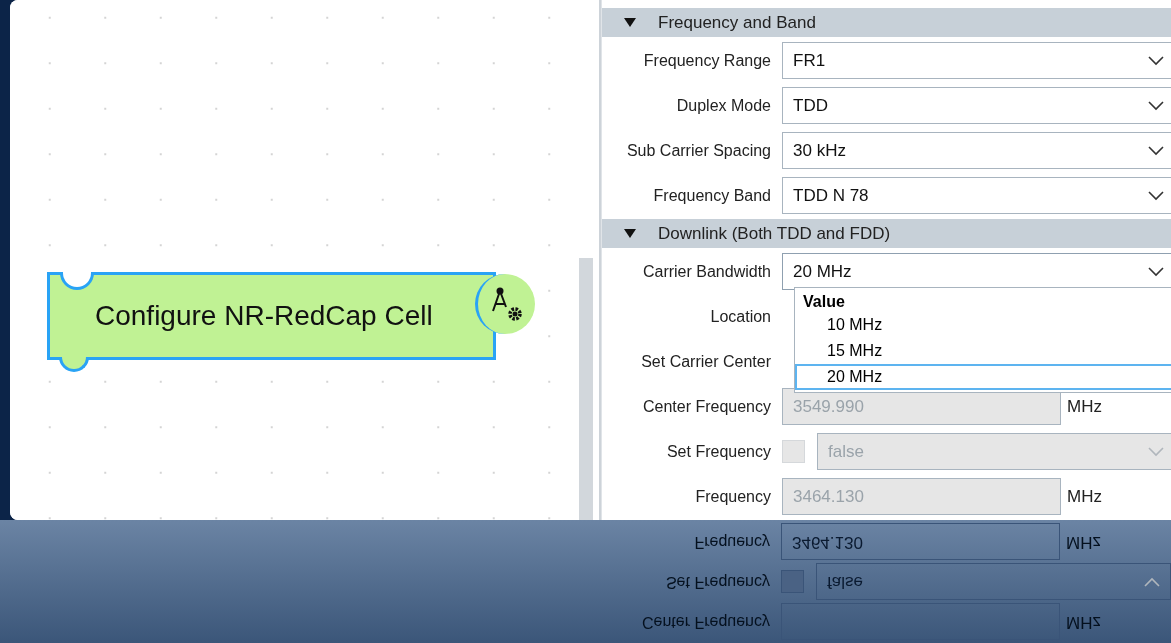  What do you see at coordinates (920, 542) in the screenshot?
I see `reflected-field: 3464.130` at bounding box center [920, 542].